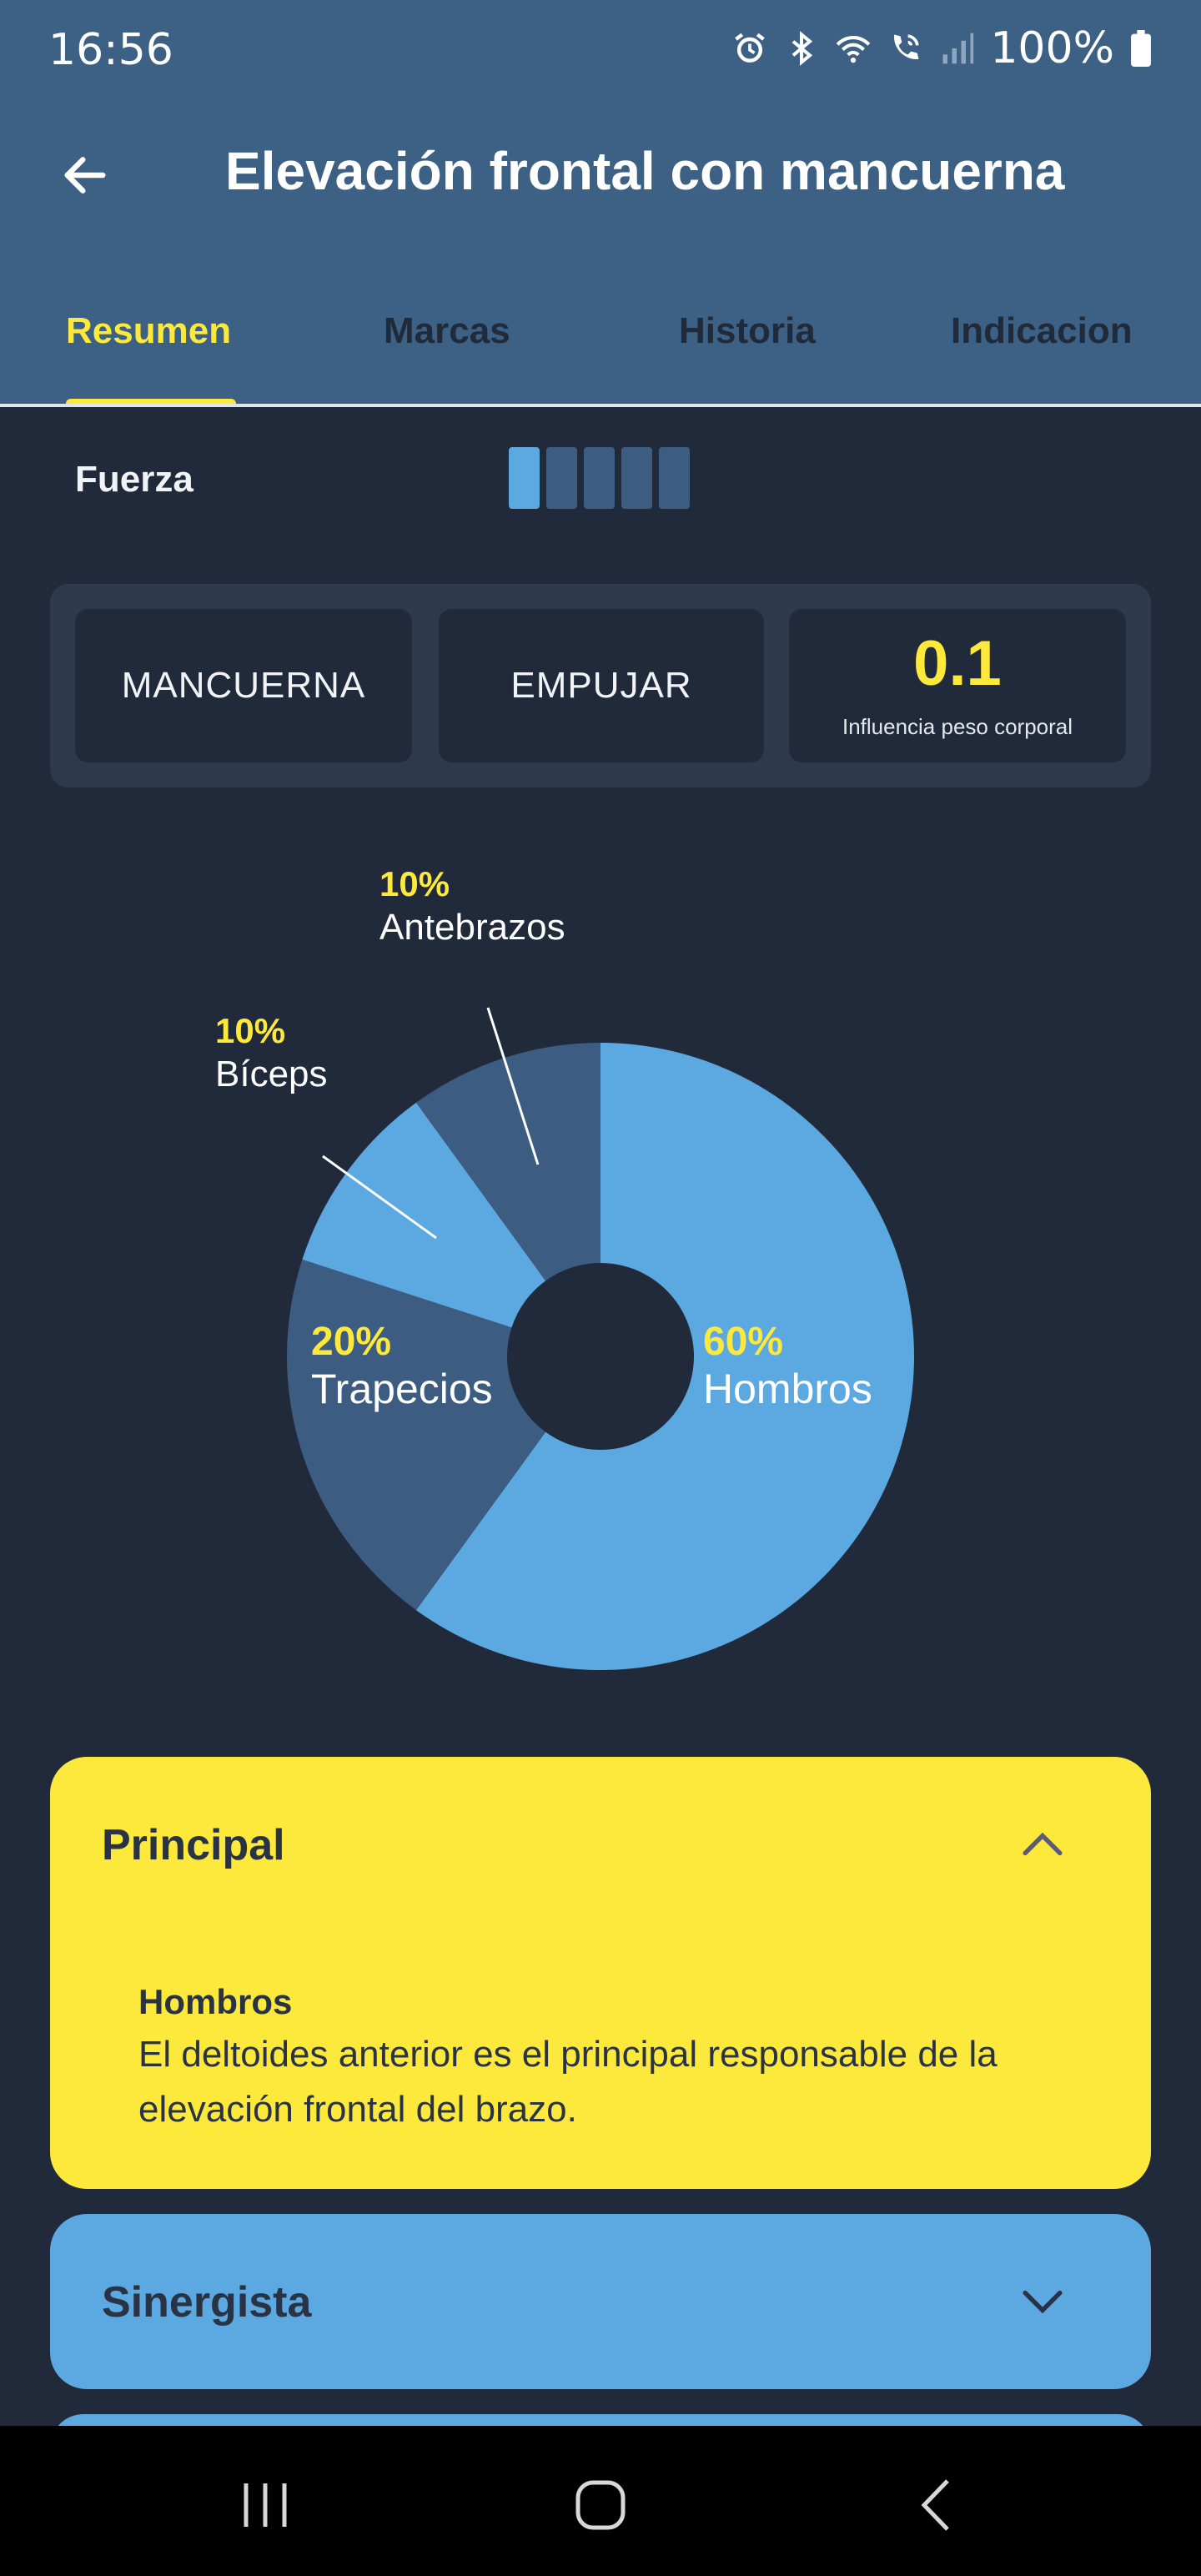  What do you see at coordinates (958, 663) in the screenshot?
I see `bodyweight-value: 0.1` at bounding box center [958, 663].